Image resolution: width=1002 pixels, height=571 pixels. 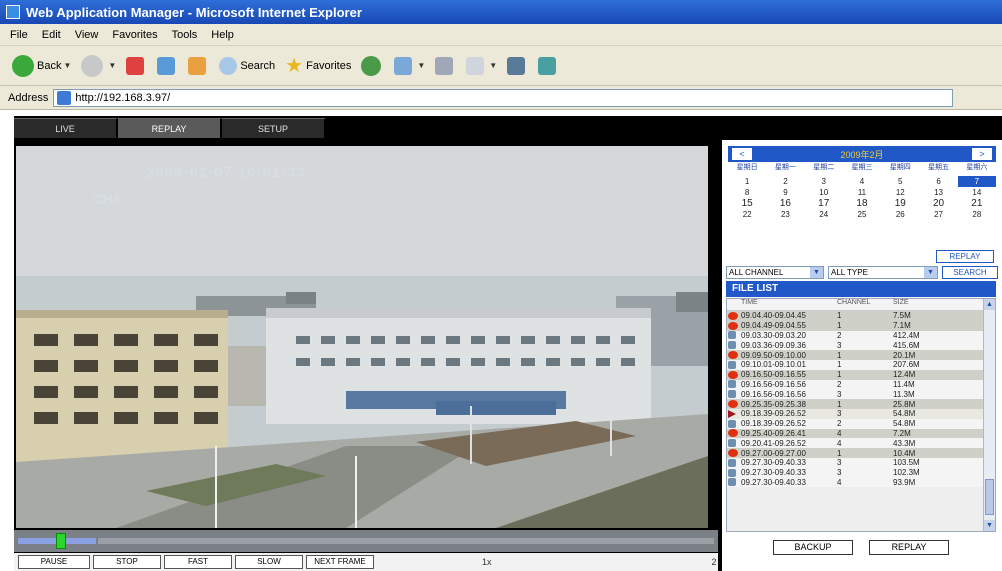 What do you see at coordinates (861, 394) in the screenshot?
I see `list-item: 09.16.56-09.16.56 3 11.3M` at bounding box center [861, 394].